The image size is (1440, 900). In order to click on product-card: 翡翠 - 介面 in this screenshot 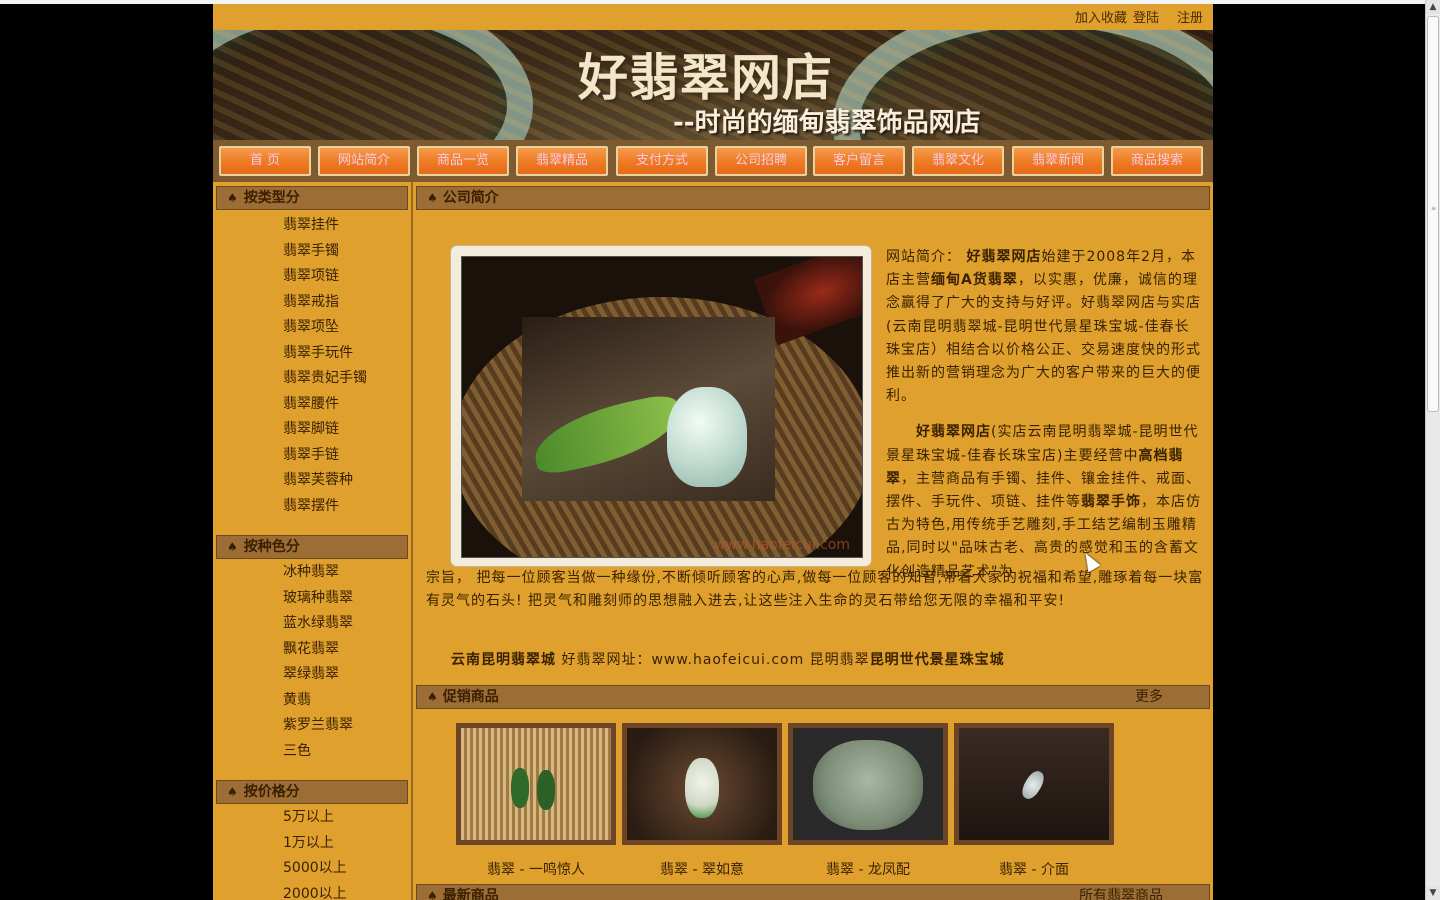, I will do `click(1034, 801)`.